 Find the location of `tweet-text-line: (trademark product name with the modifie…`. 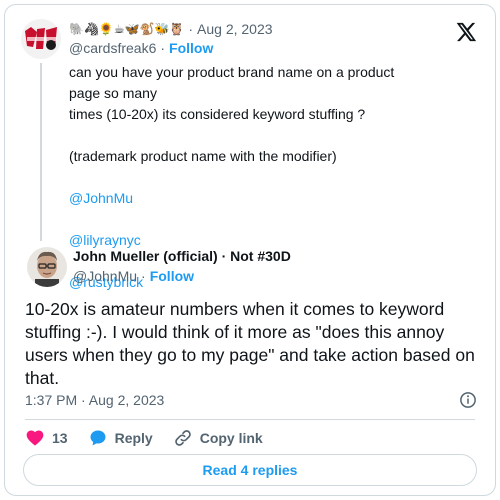

tweet-text-line: (trademark product name with the modifie… is located at coordinates (203, 156).